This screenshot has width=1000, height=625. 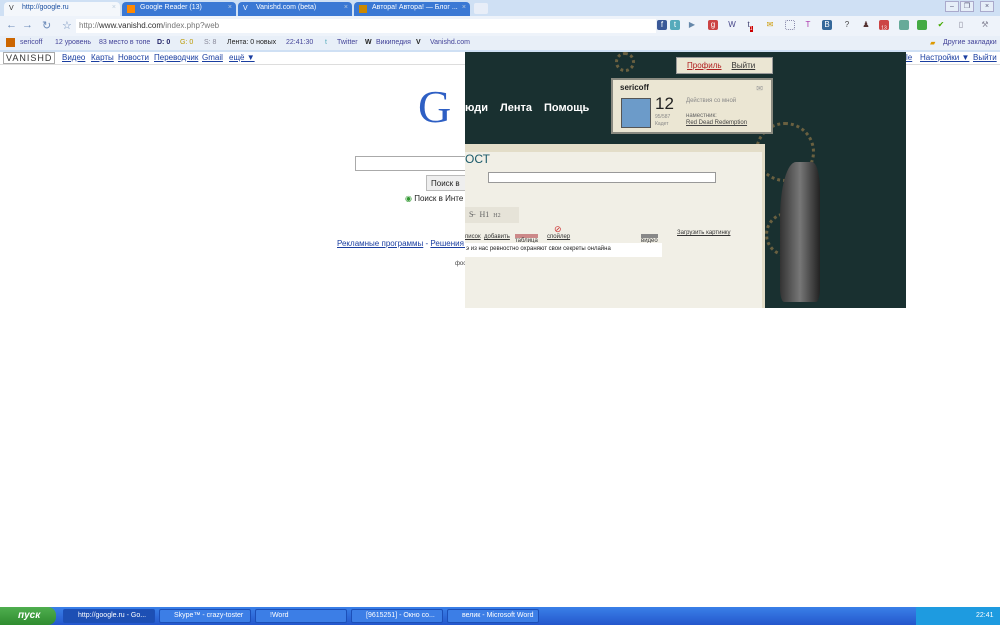 I want to click on gbar-link: le, so click(x=909, y=57).